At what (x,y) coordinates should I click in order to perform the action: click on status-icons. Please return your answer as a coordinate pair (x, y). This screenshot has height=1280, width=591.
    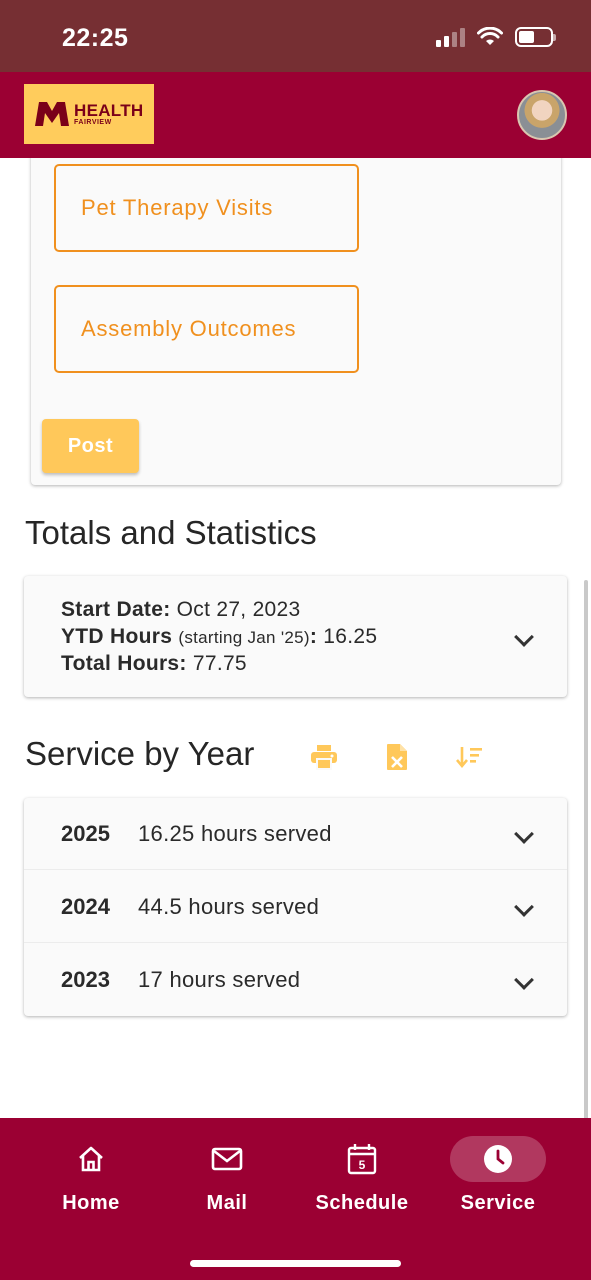
    Looking at the image, I should click on (496, 37).